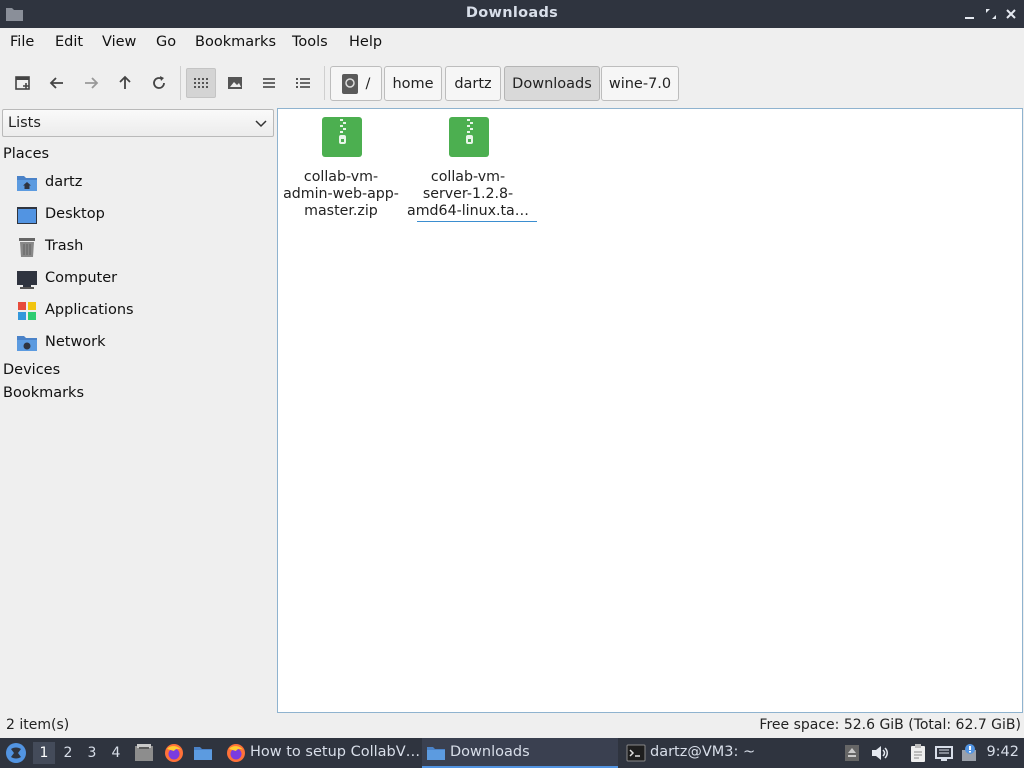 Image resolution: width=1024 pixels, height=768 pixels. Describe the element at coordinates (145, 344) in the screenshot. I see `sidebar-item-network: Network` at that location.